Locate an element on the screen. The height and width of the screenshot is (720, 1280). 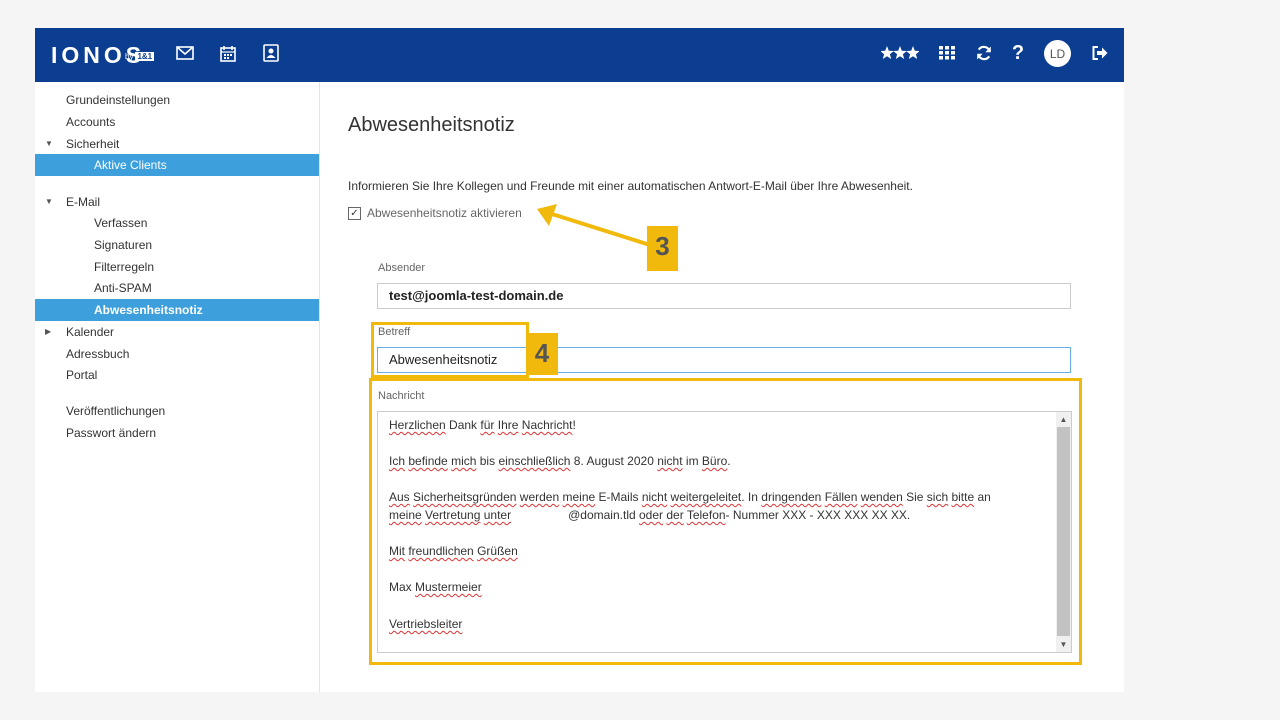
logo-box: 1&1 is located at coordinates (145, 56).